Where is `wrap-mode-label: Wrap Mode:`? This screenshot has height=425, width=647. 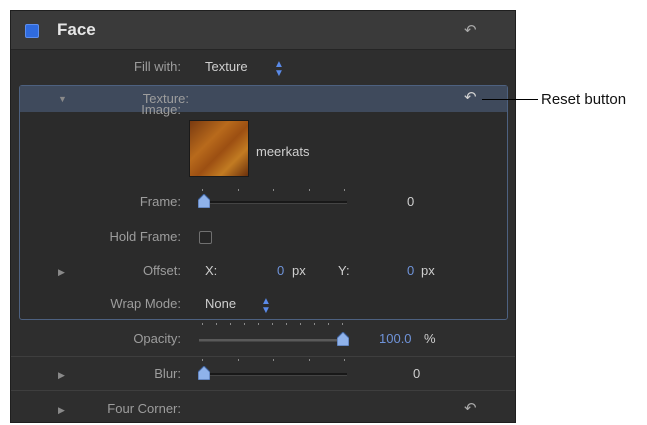 wrap-mode-label: Wrap Mode: is located at coordinates (145, 303).